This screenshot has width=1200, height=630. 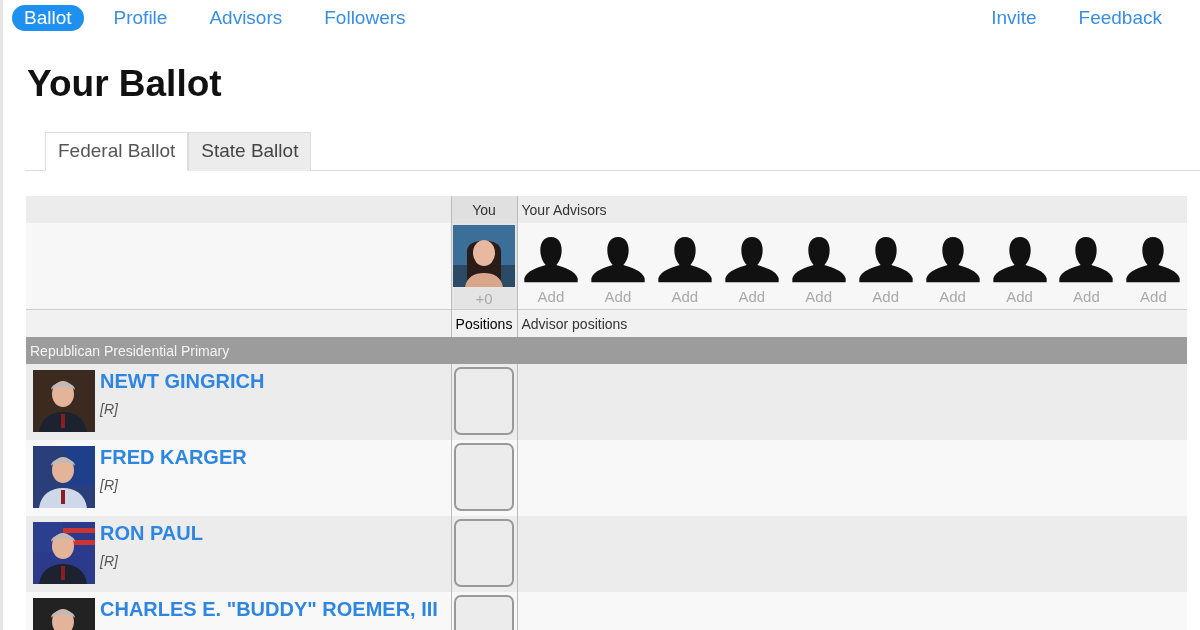 I want to click on candidate-name: RON PAUL, so click(x=151, y=533).